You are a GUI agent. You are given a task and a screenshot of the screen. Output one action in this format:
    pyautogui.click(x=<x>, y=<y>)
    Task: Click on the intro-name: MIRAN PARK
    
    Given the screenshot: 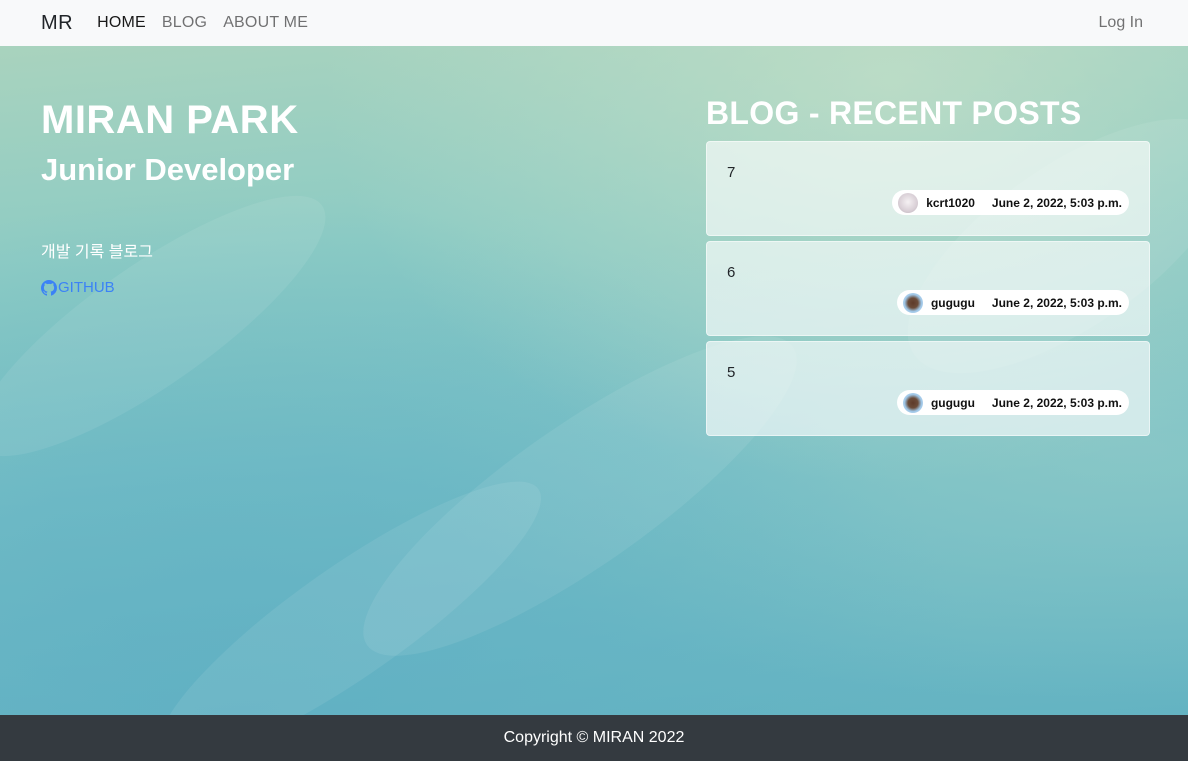 What is the action you would take?
    pyautogui.click(x=170, y=120)
    